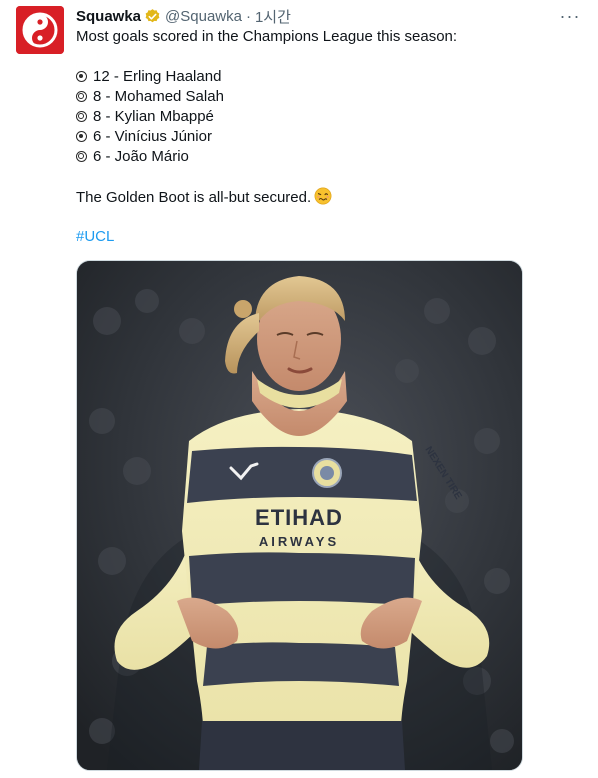 The width and height of the screenshot is (598, 778). I want to click on hashtag-link: #UCL, so click(95, 236).